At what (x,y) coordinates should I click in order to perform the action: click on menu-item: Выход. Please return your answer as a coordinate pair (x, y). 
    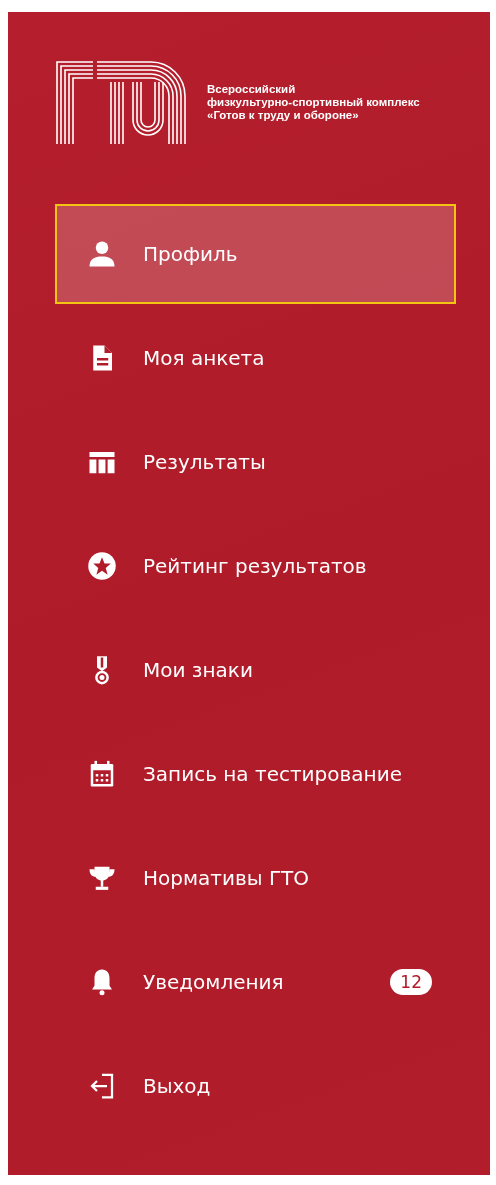
    Looking at the image, I should click on (255, 1086).